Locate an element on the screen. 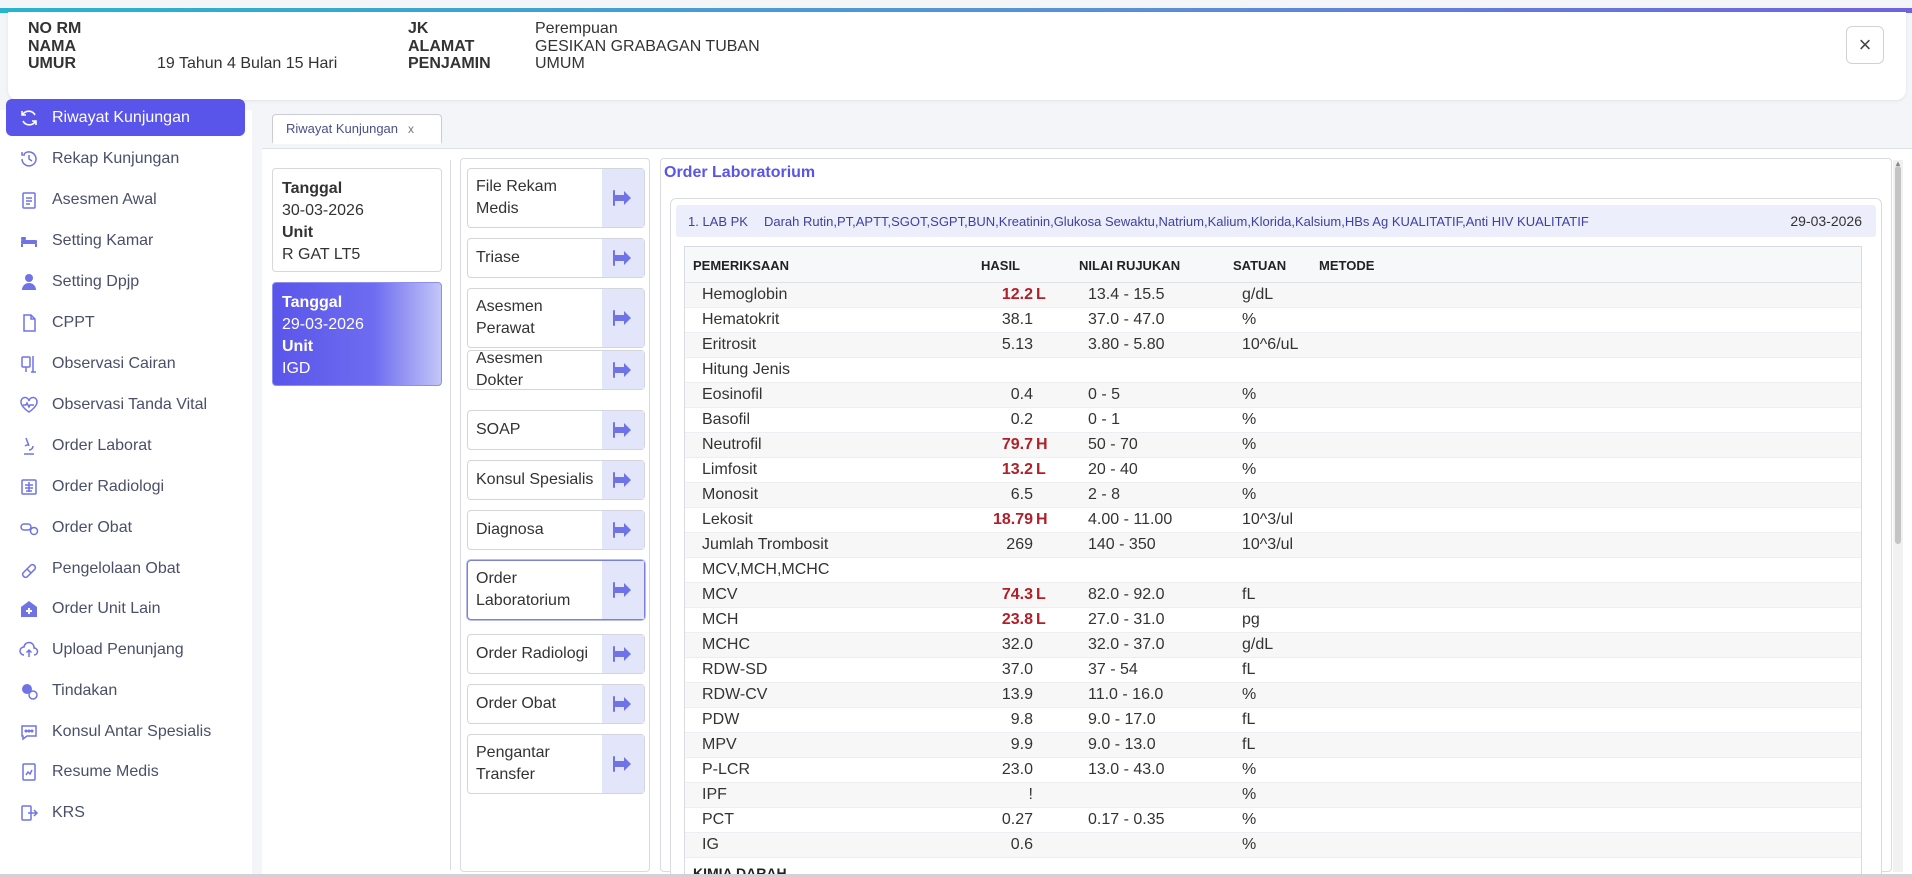 The width and height of the screenshot is (1912, 877). result-value: 0.4 is located at coordinates (1021, 394).